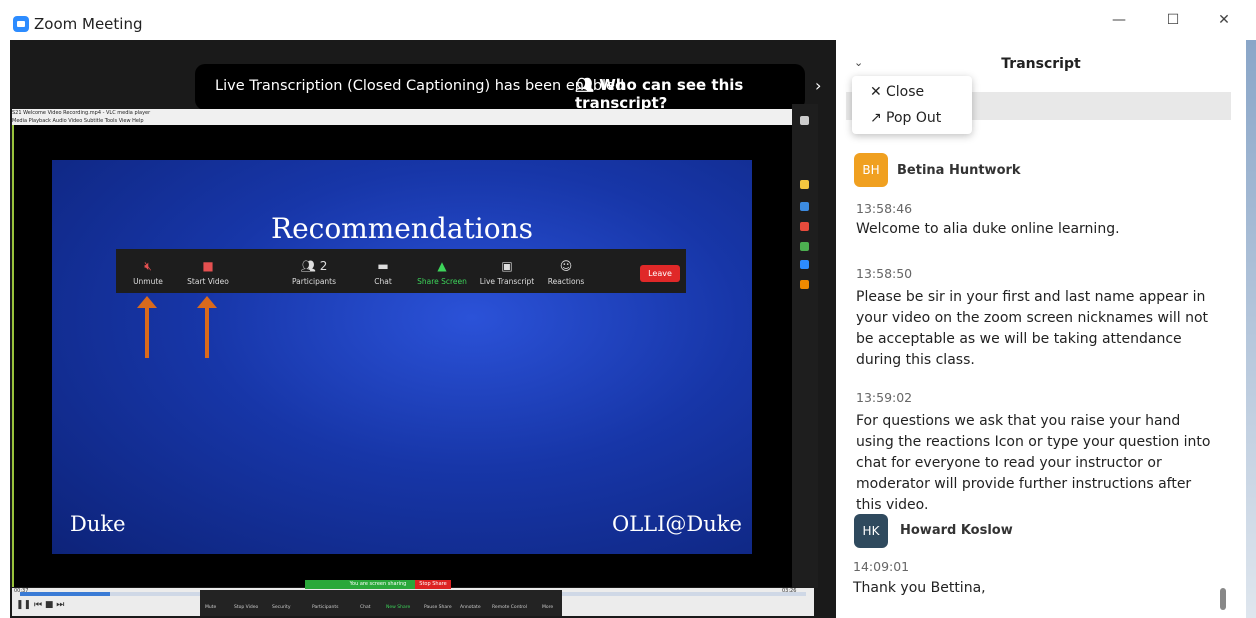 Image resolution: width=1256 pixels, height=618 pixels. Describe the element at coordinates (207, 327) in the screenshot. I see `annotation-arrow-start-video` at that location.